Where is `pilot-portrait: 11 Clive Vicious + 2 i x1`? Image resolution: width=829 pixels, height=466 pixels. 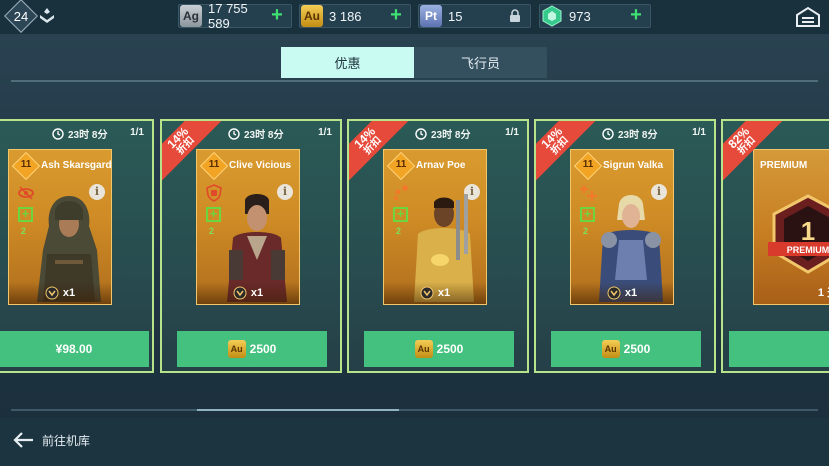 pilot-portrait: 11 Clive Vicious + 2 i x1 is located at coordinates (248, 227).